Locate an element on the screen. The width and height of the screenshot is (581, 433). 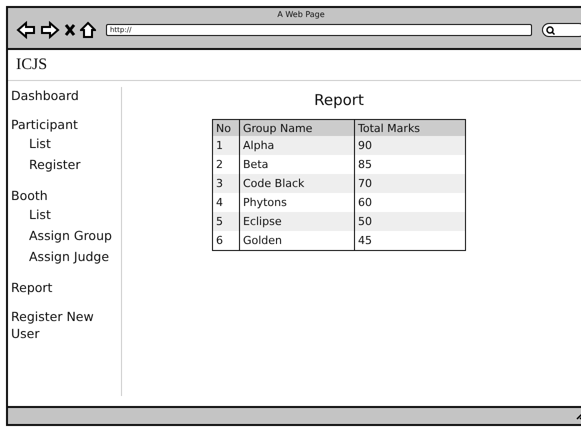
search-icon is located at coordinates (550, 30).